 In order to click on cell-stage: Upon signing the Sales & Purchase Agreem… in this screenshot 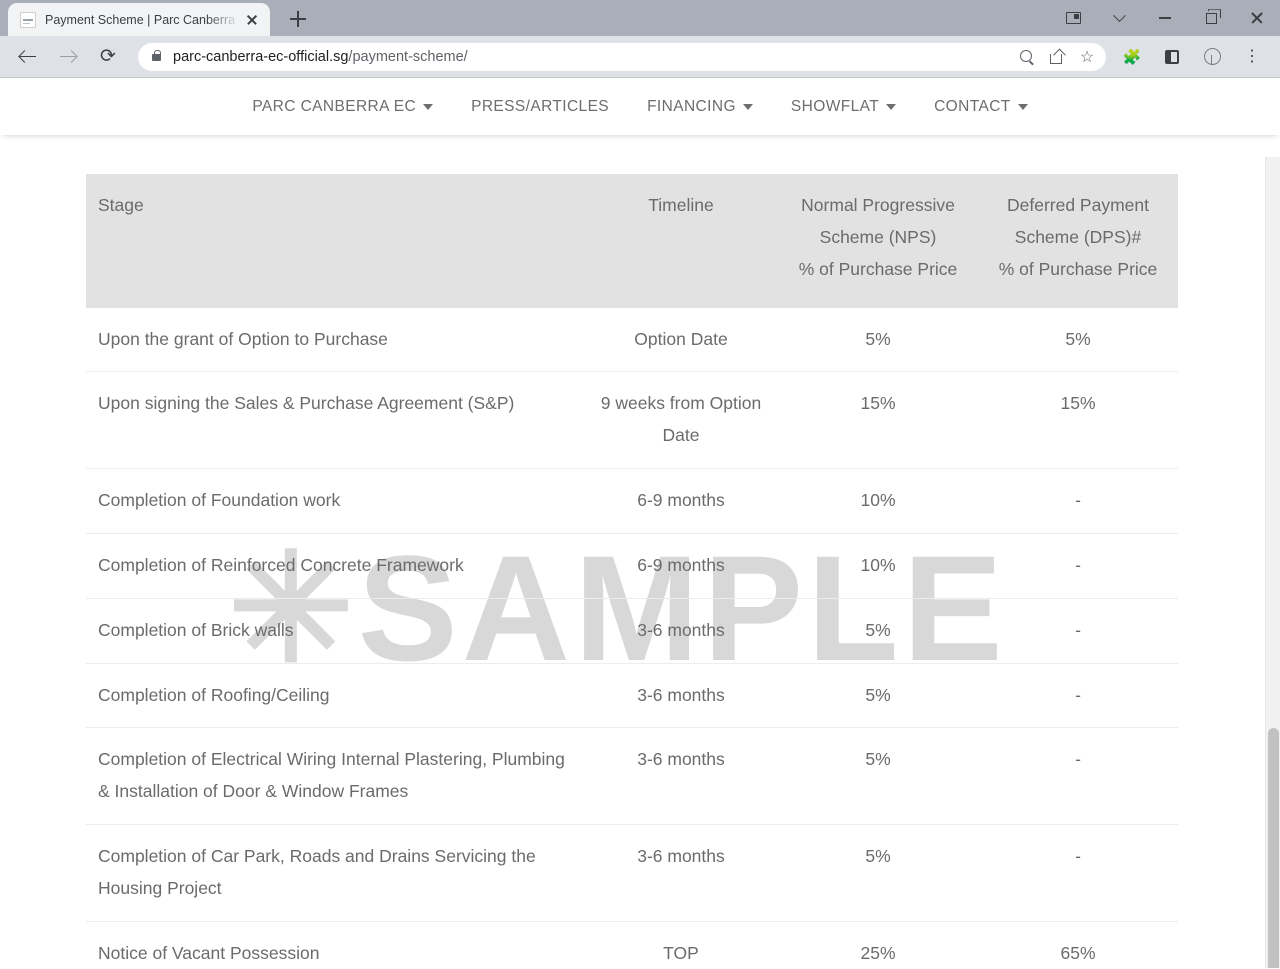, I will do `click(335, 420)`.